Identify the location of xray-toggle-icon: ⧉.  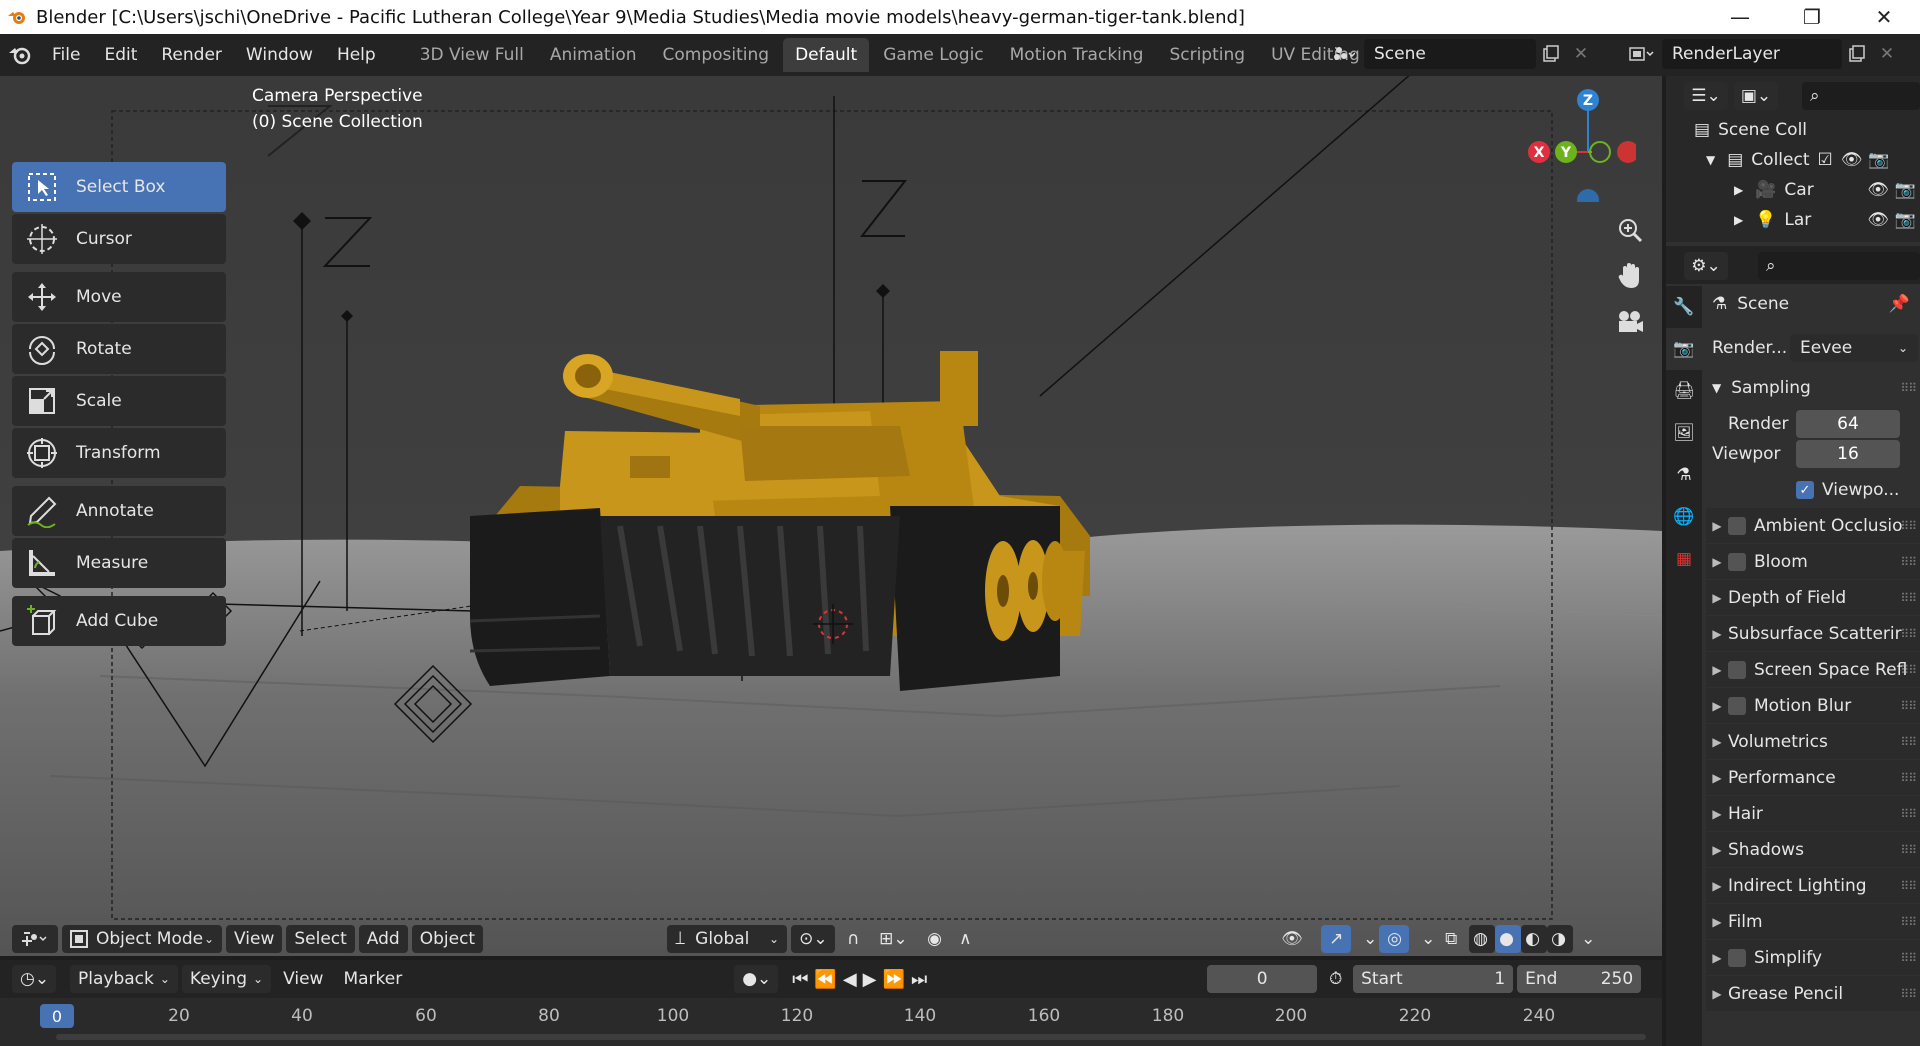
(1451, 939).